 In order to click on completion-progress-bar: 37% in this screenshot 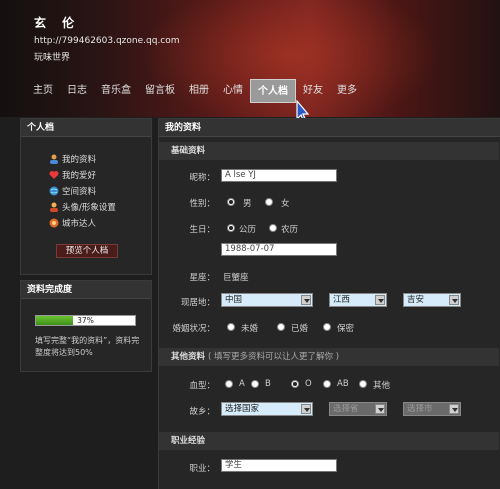, I will do `click(85, 320)`.